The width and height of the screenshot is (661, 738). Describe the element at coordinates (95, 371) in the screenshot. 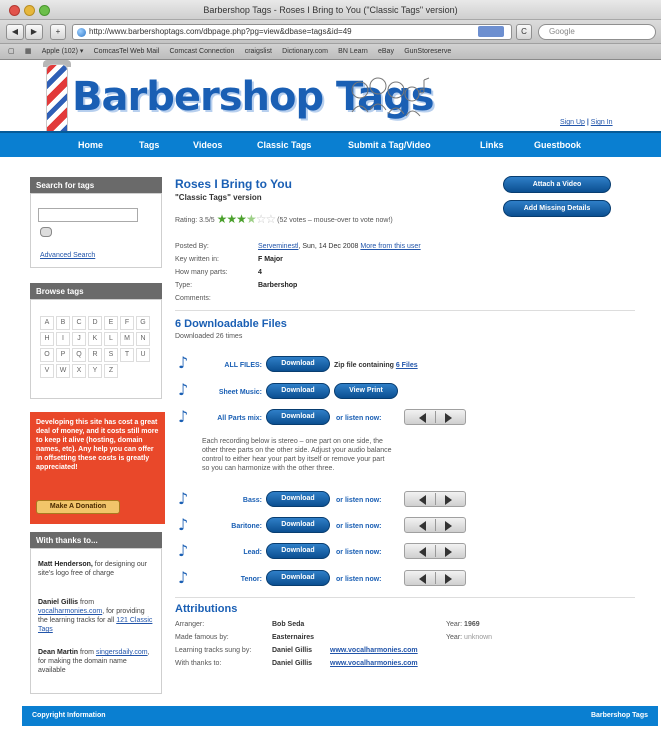

I see `letter-link: Y` at that location.